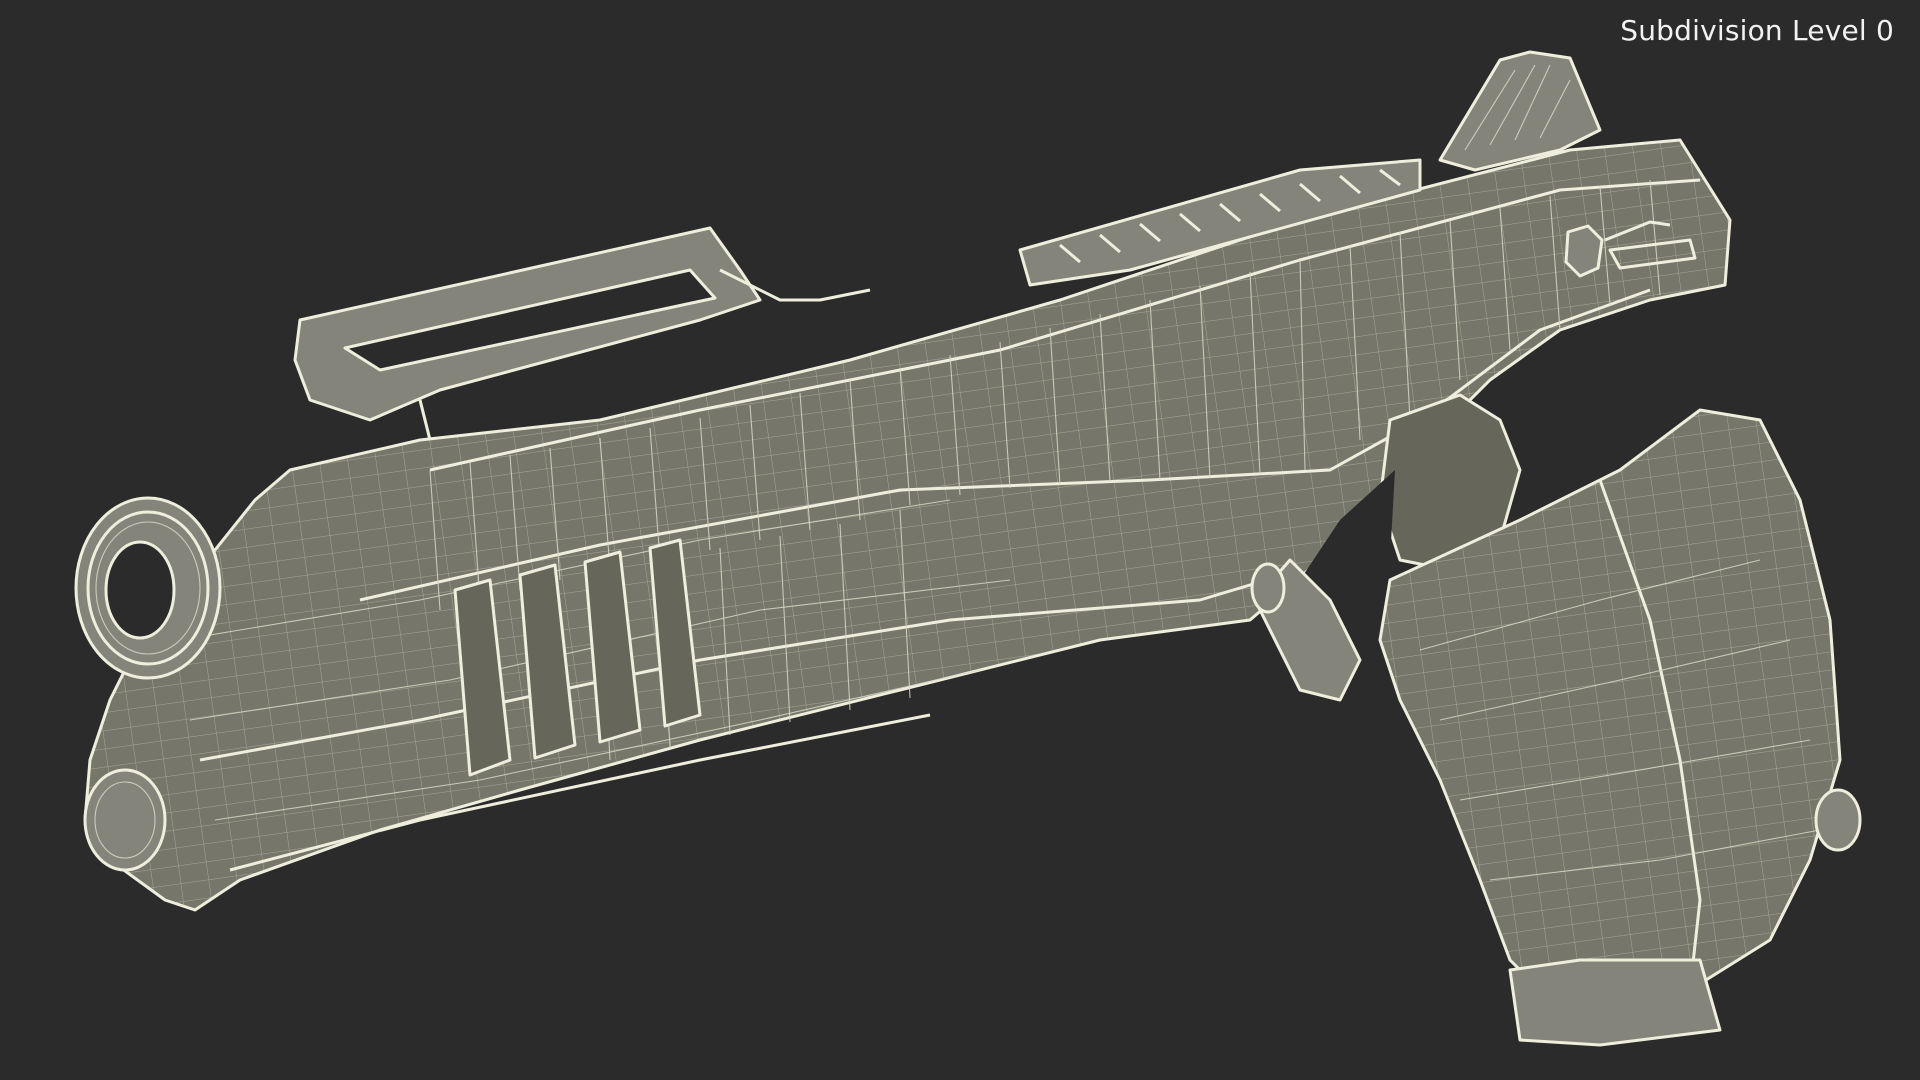 This screenshot has height=1080, width=1920. Describe the element at coordinates (148, 588) in the screenshot. I see `muzzle` at that location.